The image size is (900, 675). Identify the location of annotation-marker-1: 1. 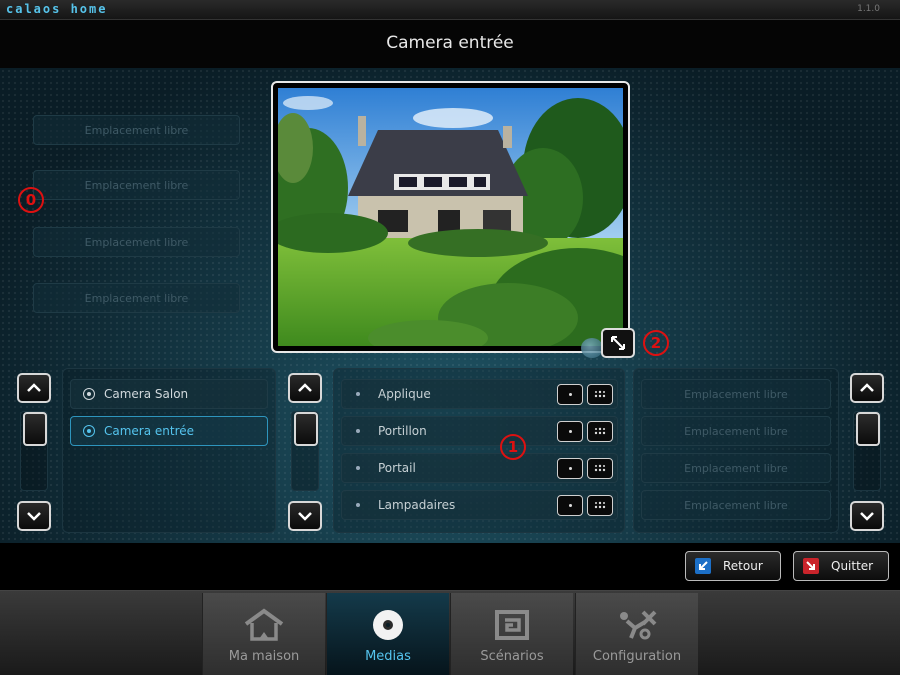
(513, 447).